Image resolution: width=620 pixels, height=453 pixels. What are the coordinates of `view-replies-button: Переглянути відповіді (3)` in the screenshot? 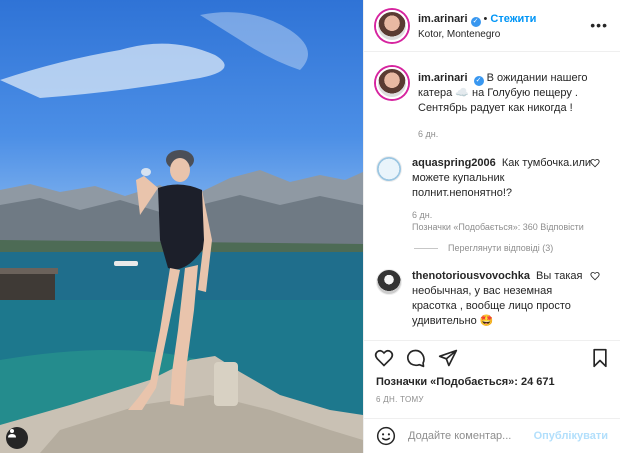 It's located at (492, 243).